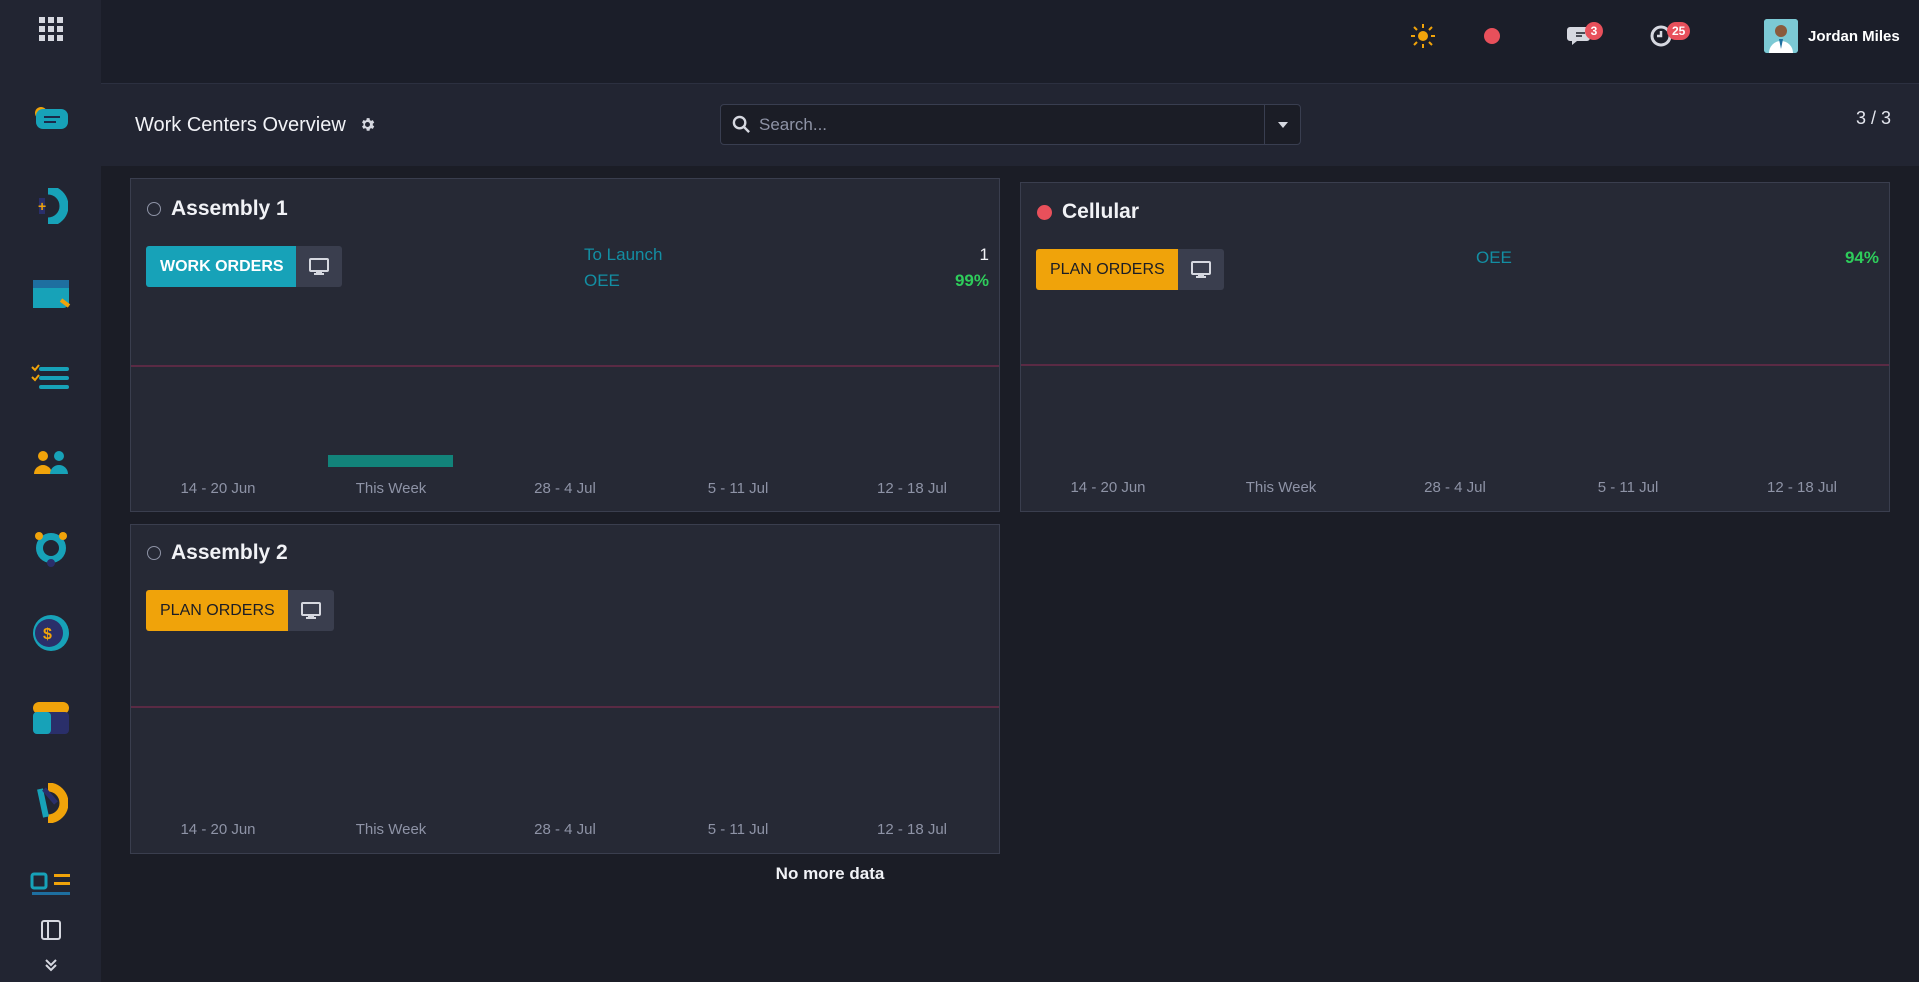 The image size is (1919, 982). I want to click on activities-count-badge: 25, so click(1679, 31).